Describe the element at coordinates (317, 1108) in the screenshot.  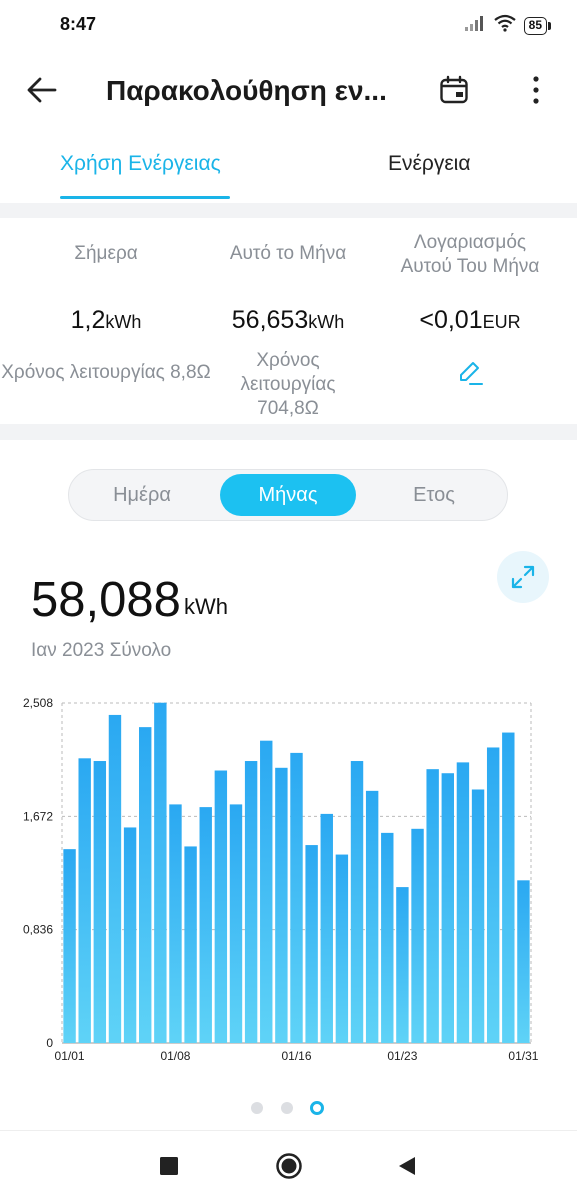
I see `pager-dot-active` at that location.